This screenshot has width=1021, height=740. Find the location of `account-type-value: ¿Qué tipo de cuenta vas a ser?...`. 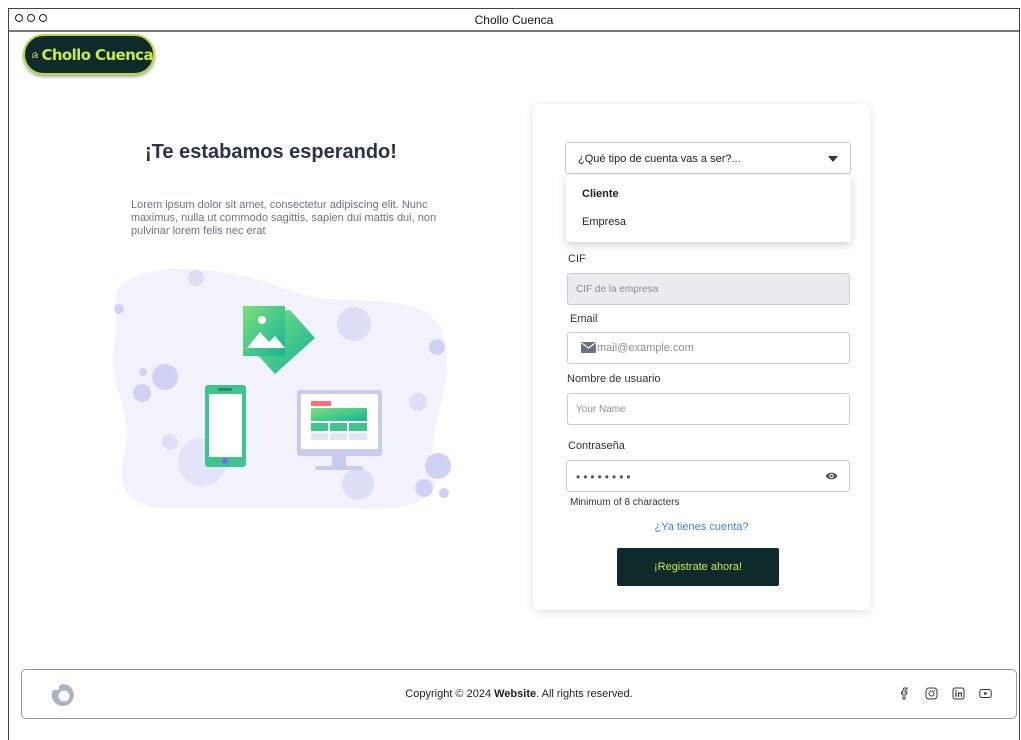

account-type-value: ¿Qué tipo de cuenta vas a ser?... is located at coordinates (659, 159).